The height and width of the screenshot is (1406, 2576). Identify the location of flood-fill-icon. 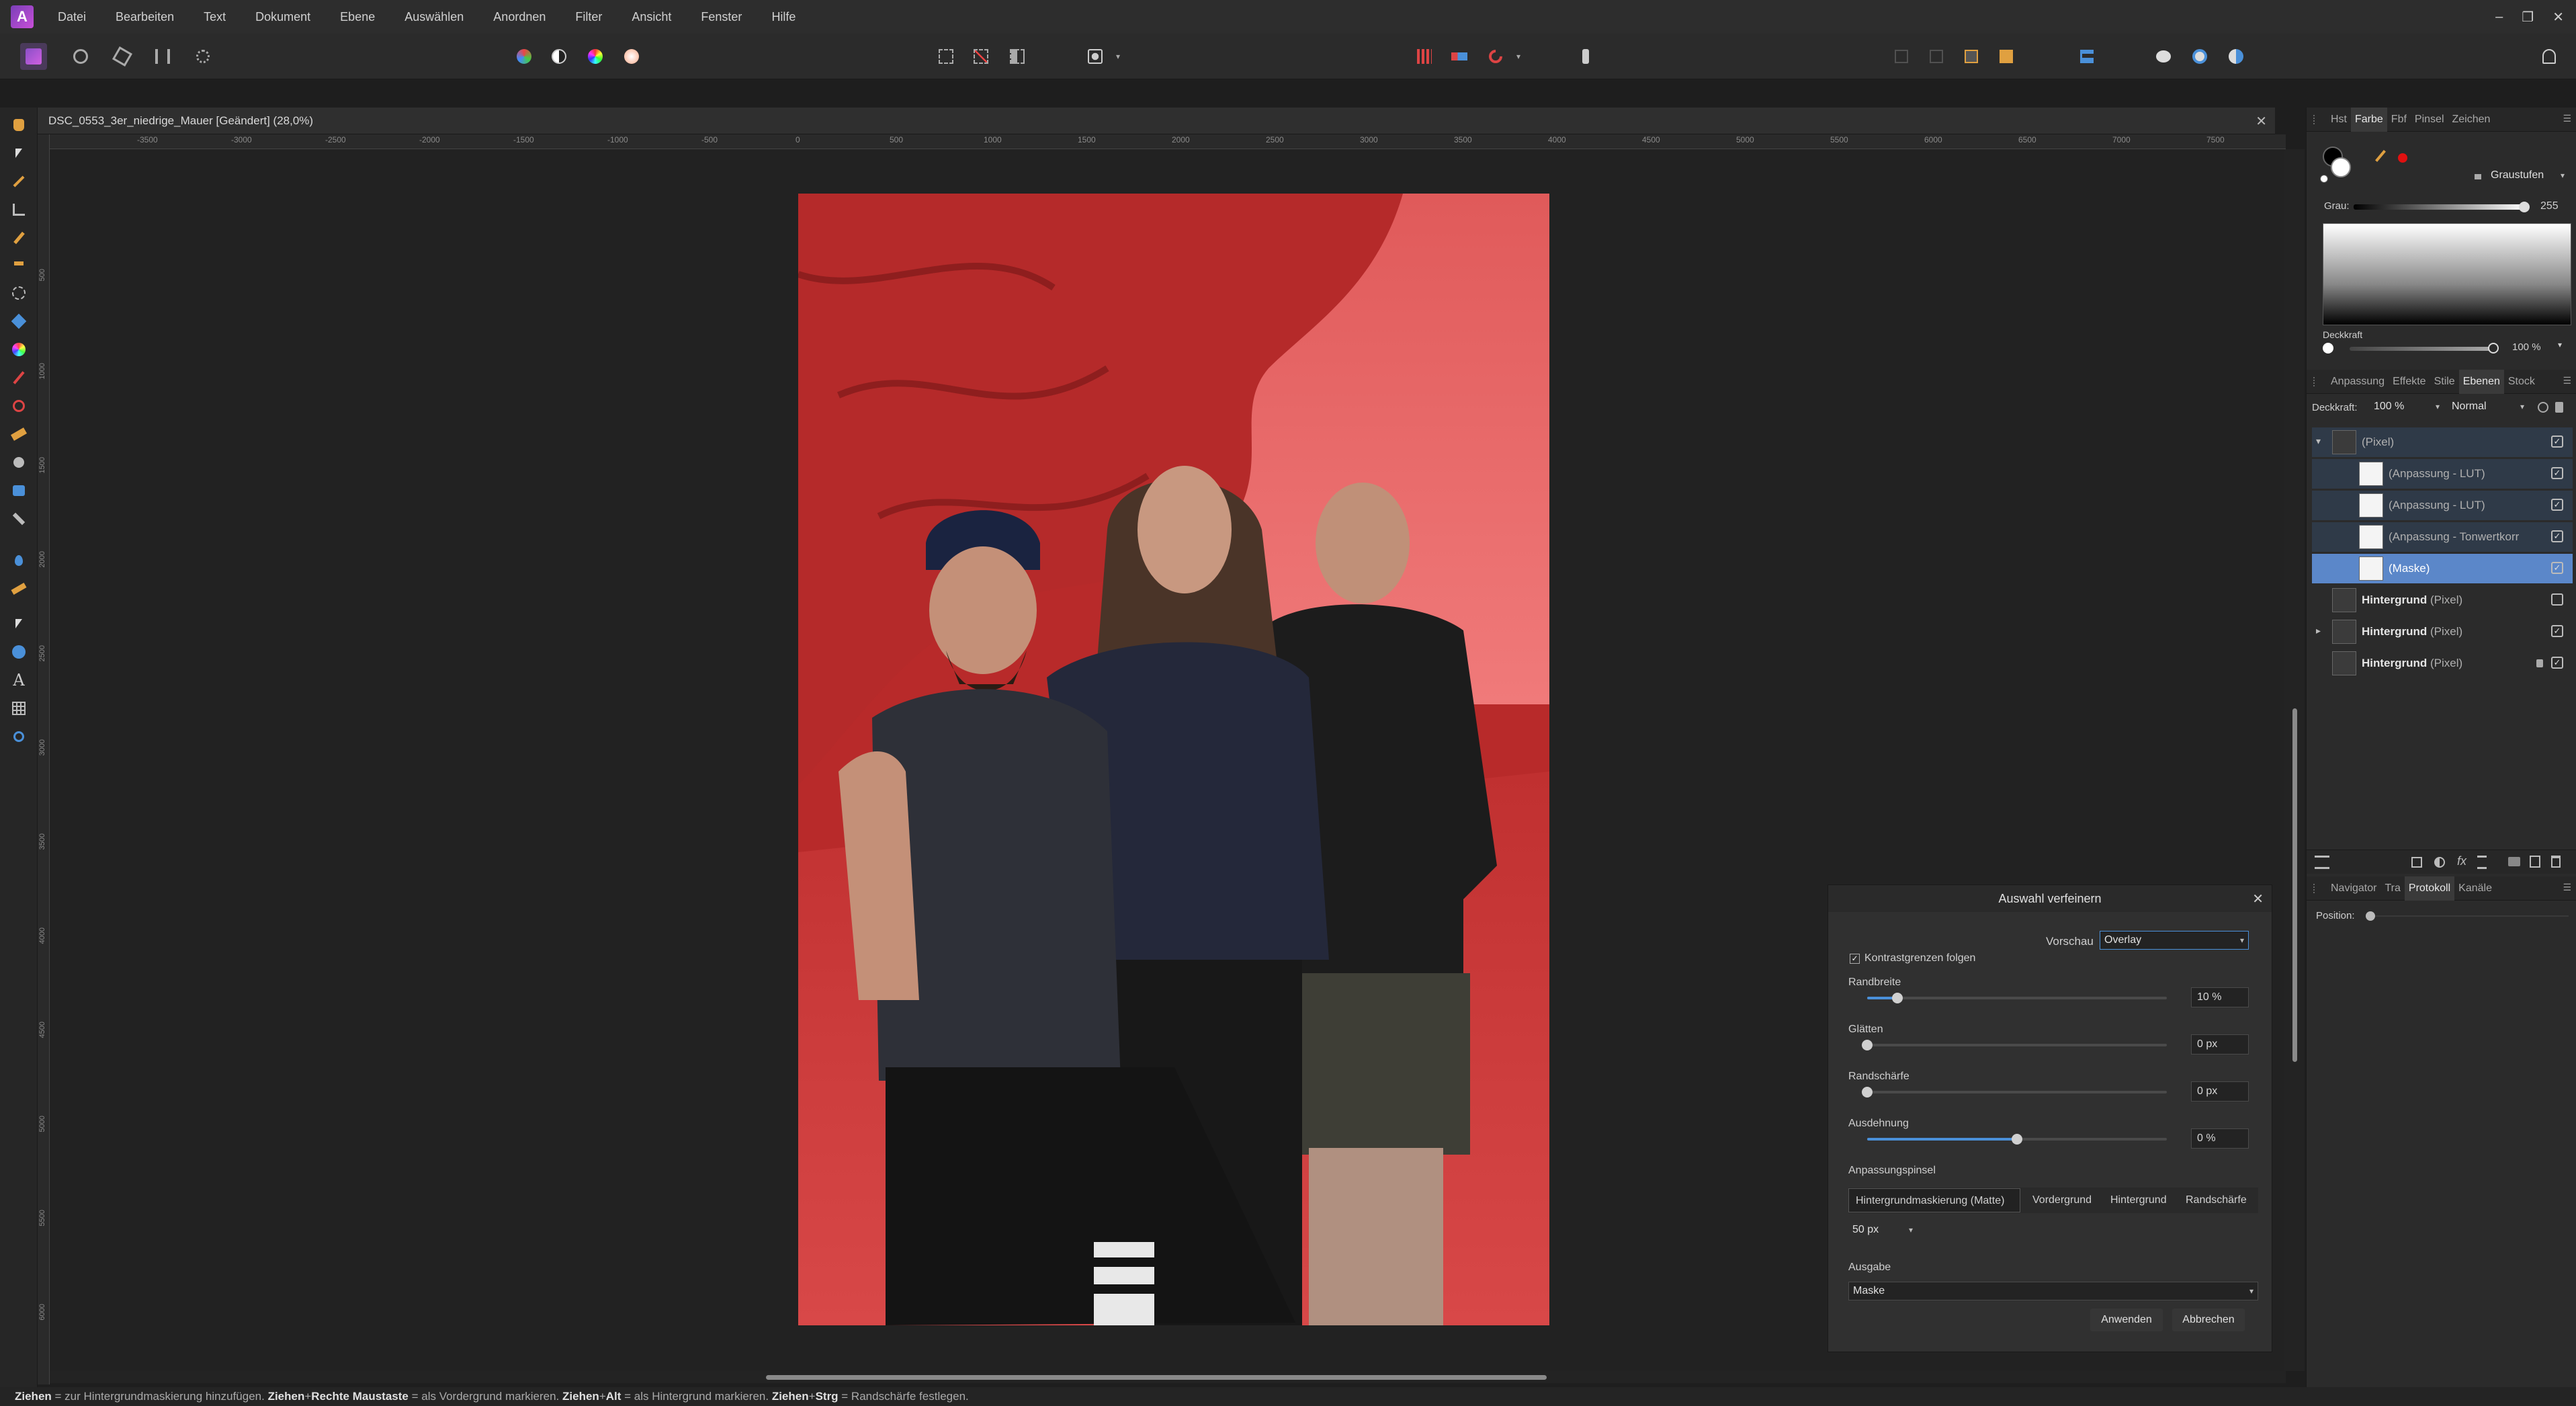
(19, 321).